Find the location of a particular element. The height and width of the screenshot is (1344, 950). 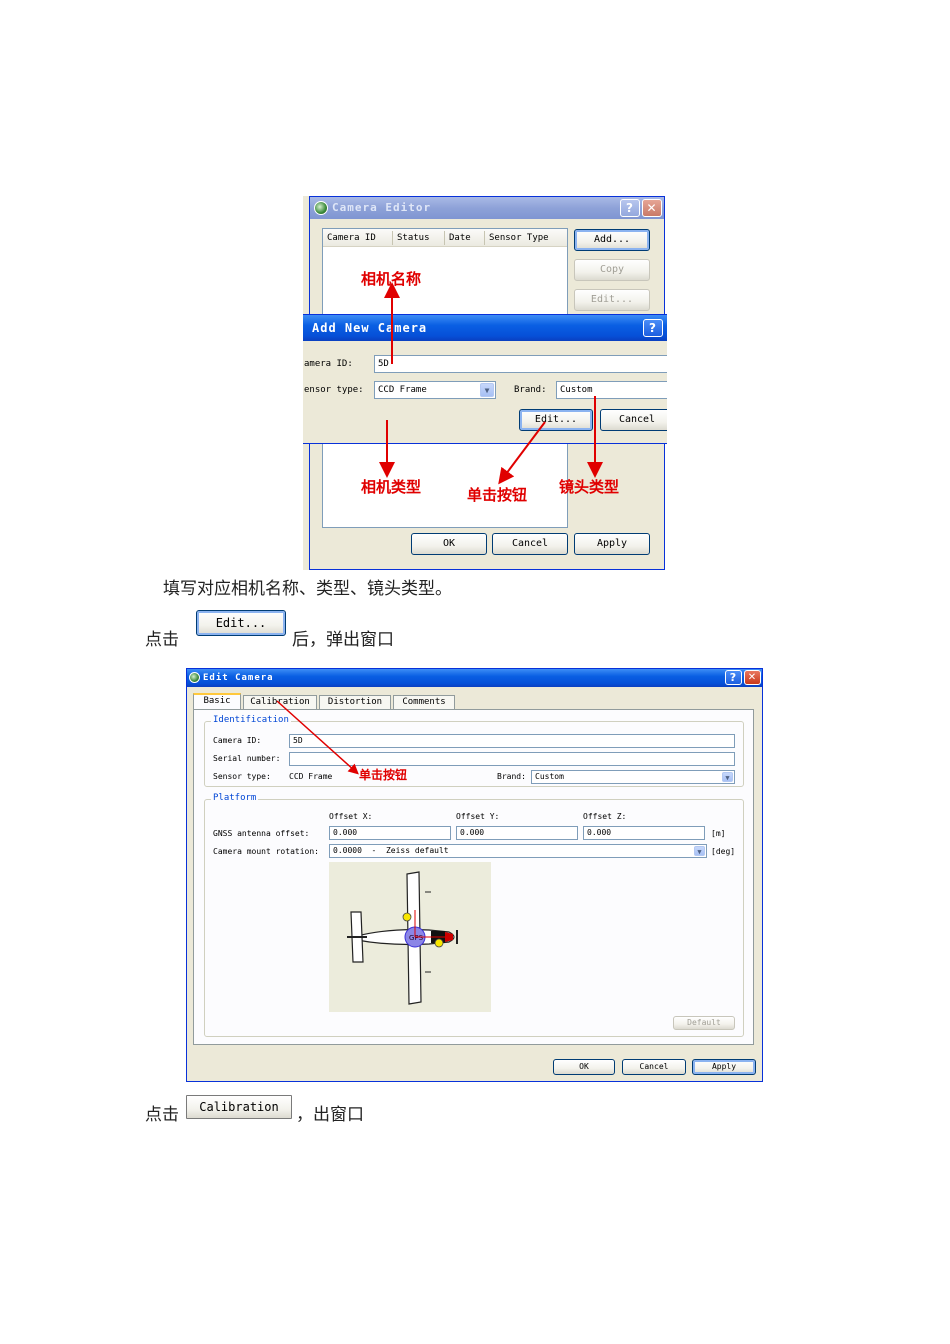

serial-number-input is located at coordinates (512, 759).